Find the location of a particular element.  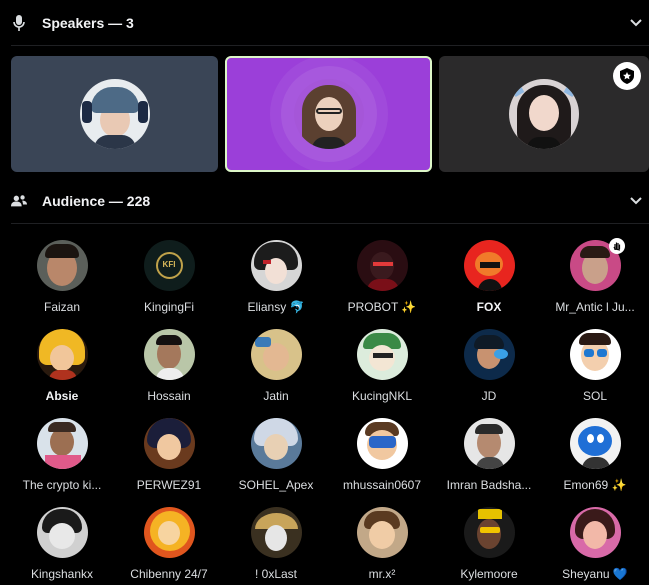

audience-member: PROBOT ✨ is located at coordinates (382, 277).